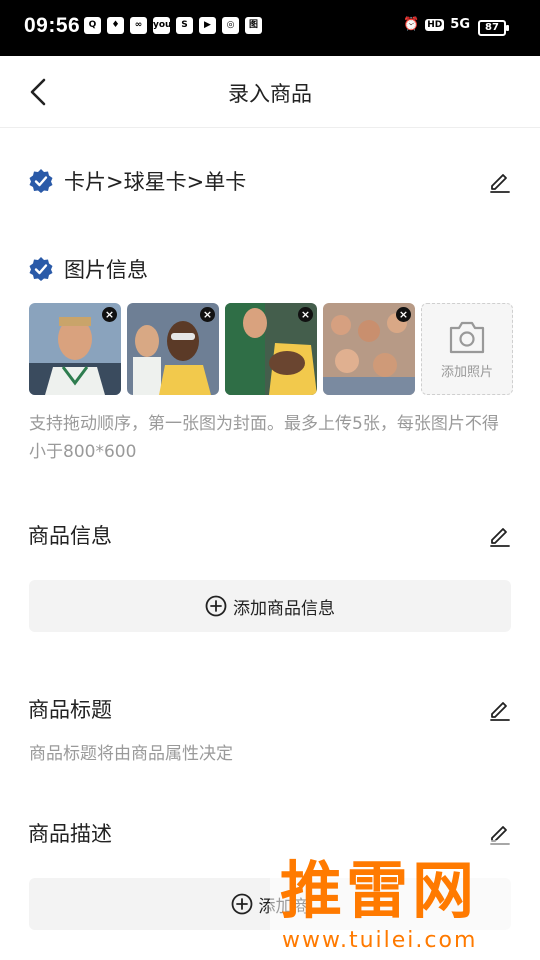  Describe the element at coordinates (106, 270) in the screenshot. I see `images-section-heading: 图片信息` at that location.